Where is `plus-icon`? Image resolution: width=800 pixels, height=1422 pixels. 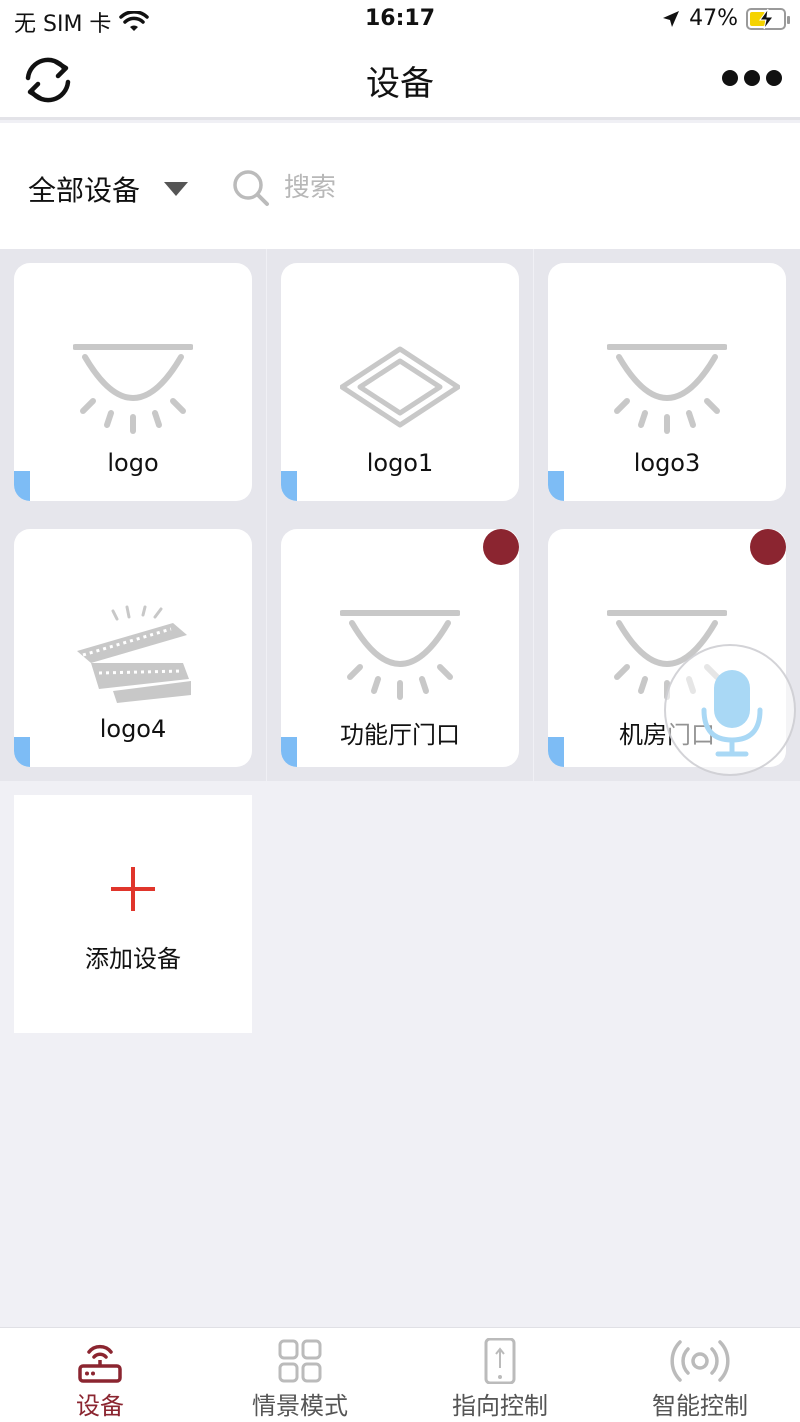 plus-icon is located at coordinates (133, 889).